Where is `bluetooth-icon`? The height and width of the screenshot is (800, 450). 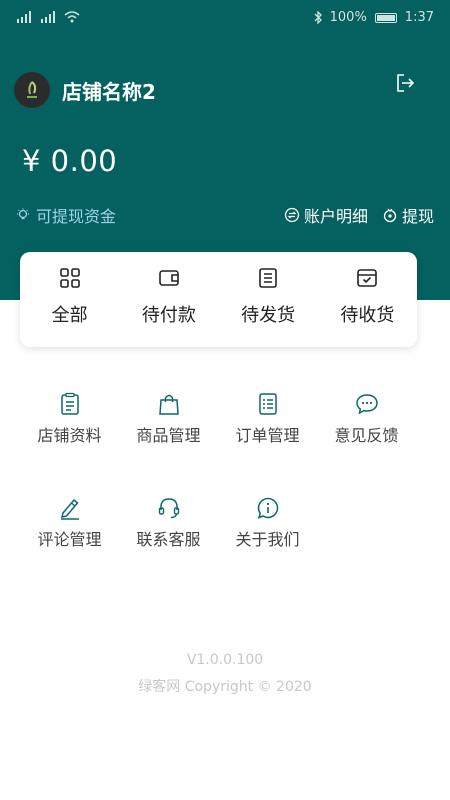
bluetooth-icon is located at coordinates (318, 17).